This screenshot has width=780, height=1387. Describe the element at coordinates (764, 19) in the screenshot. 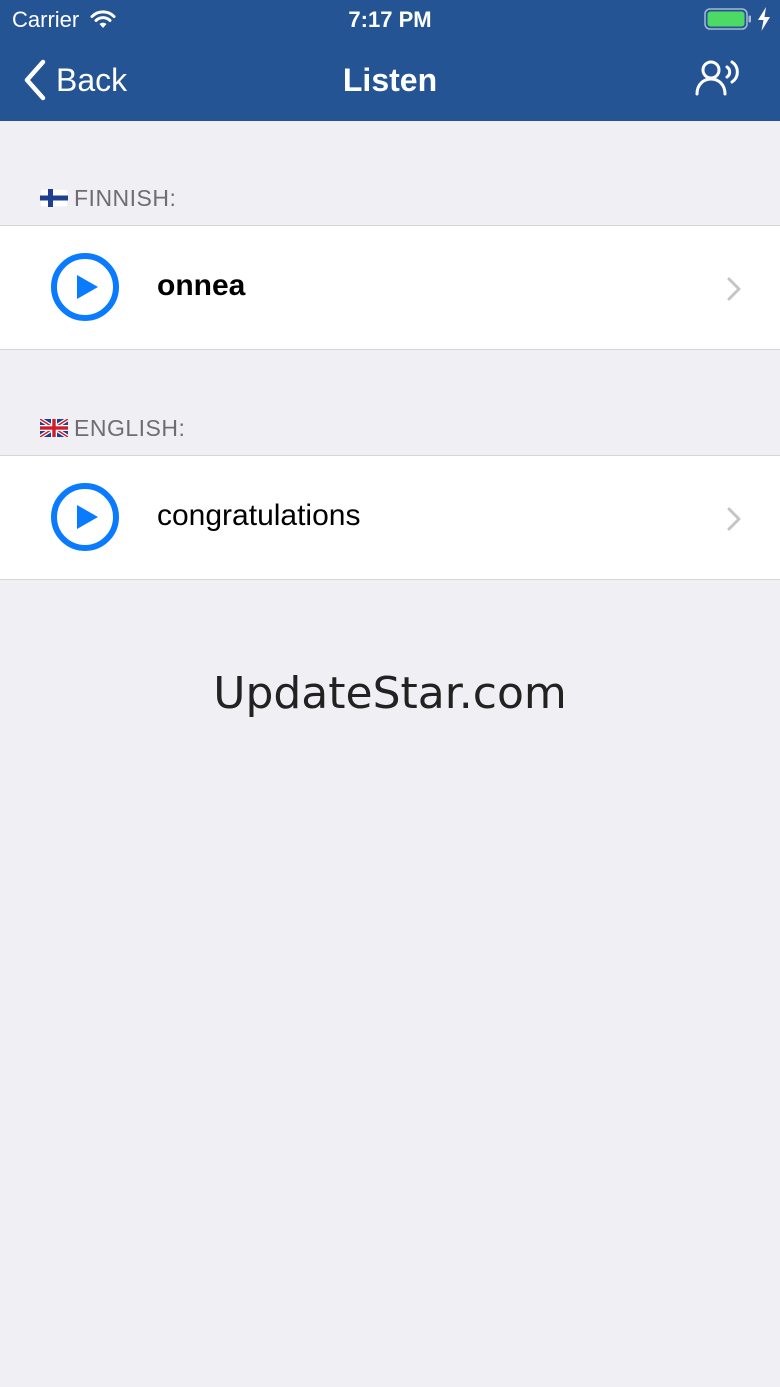

I see `charging-bolt-icon` at that location.